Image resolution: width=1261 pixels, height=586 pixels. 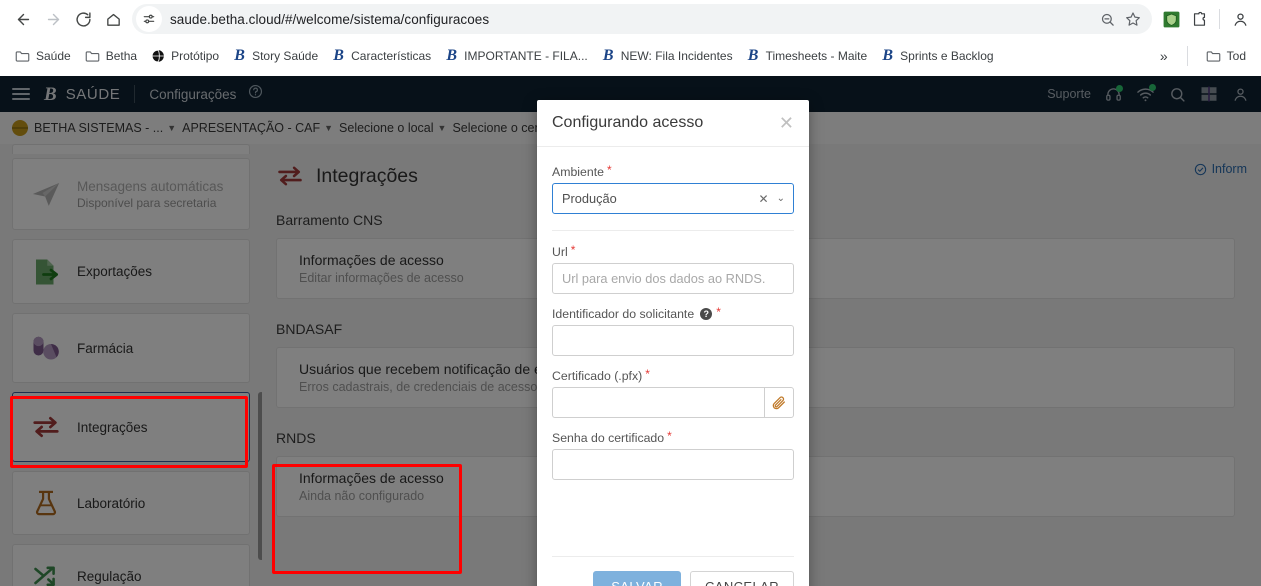 I want to click on bookmarks-overflow-button: », so click(x=1164, y=56).